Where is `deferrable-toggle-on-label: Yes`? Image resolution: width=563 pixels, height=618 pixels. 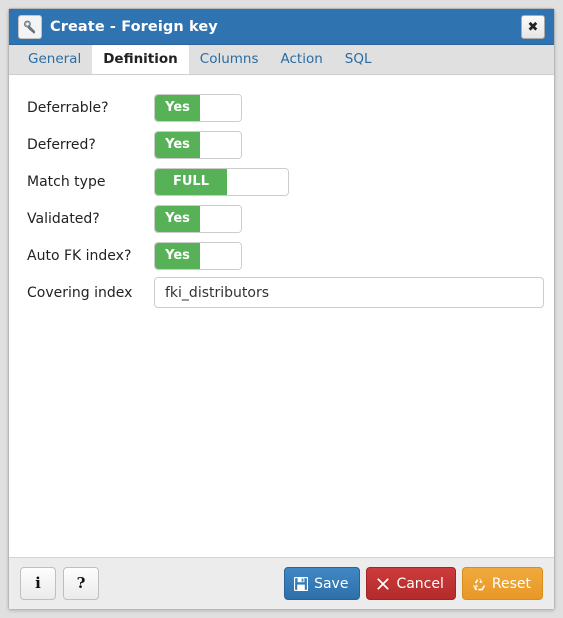 deferrable-toggle-on-label: Yes is located at coordinates (177, 107).